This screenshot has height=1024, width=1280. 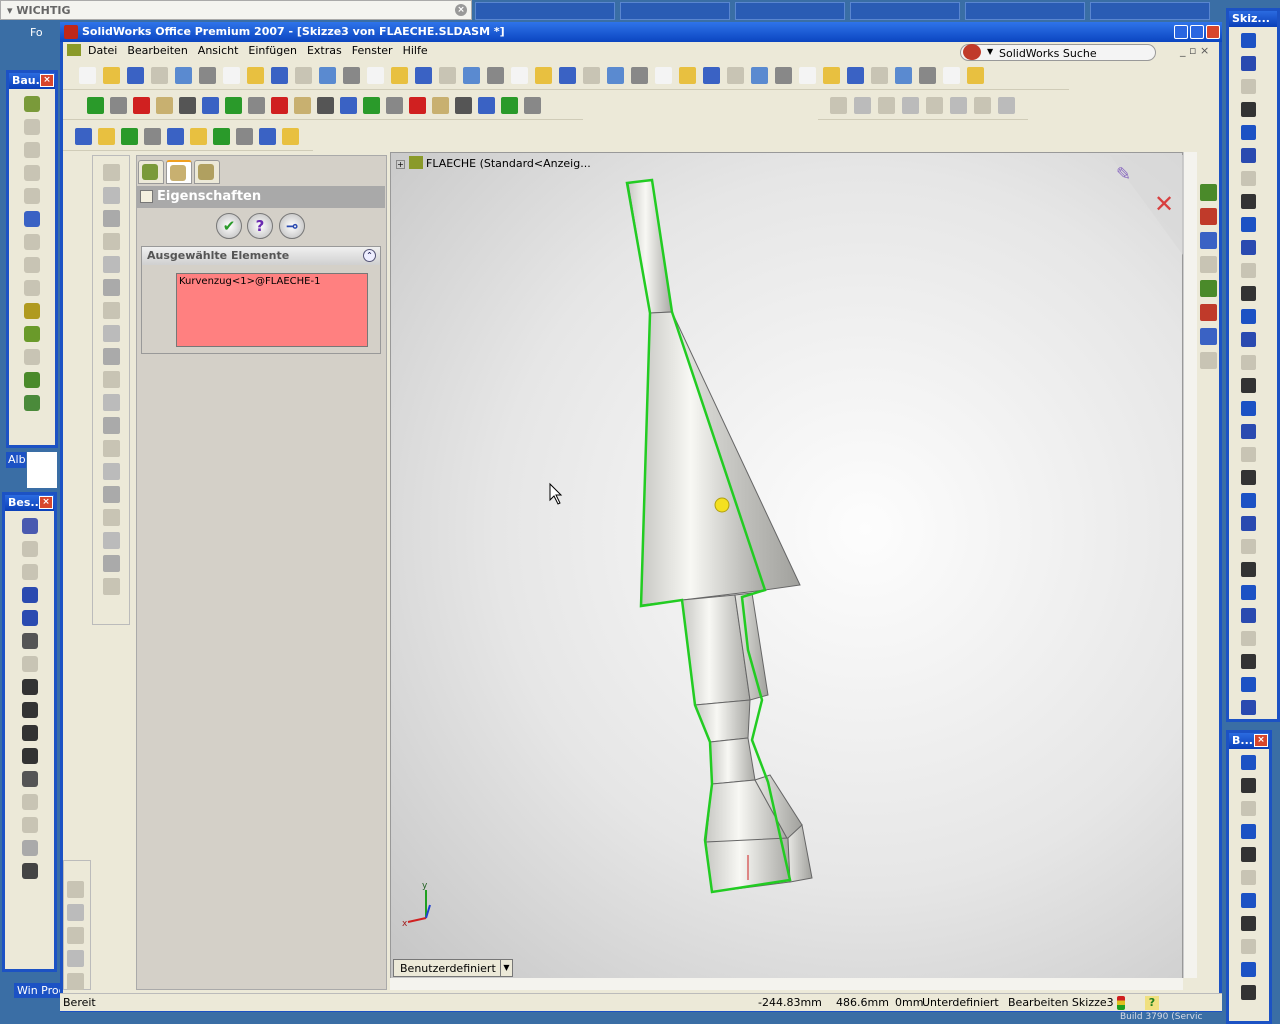 I want to click on horizontal-scrollbar, so click(x=786, y=984).